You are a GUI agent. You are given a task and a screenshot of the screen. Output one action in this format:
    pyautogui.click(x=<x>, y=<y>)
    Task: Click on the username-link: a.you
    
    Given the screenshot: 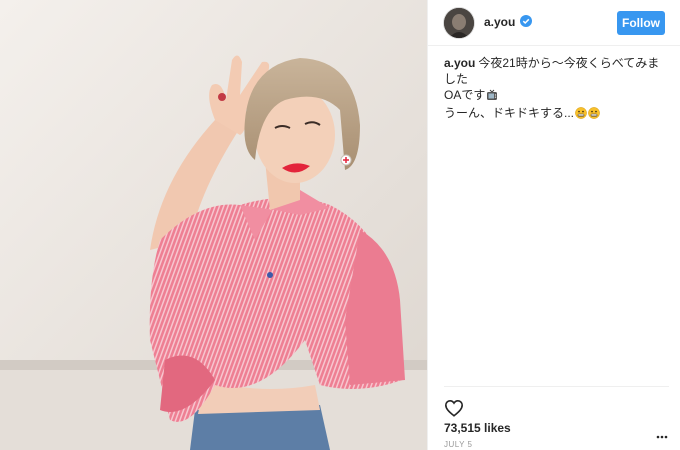 What is the action you would take?
    pyautogui.click(x=499, y=22)
    